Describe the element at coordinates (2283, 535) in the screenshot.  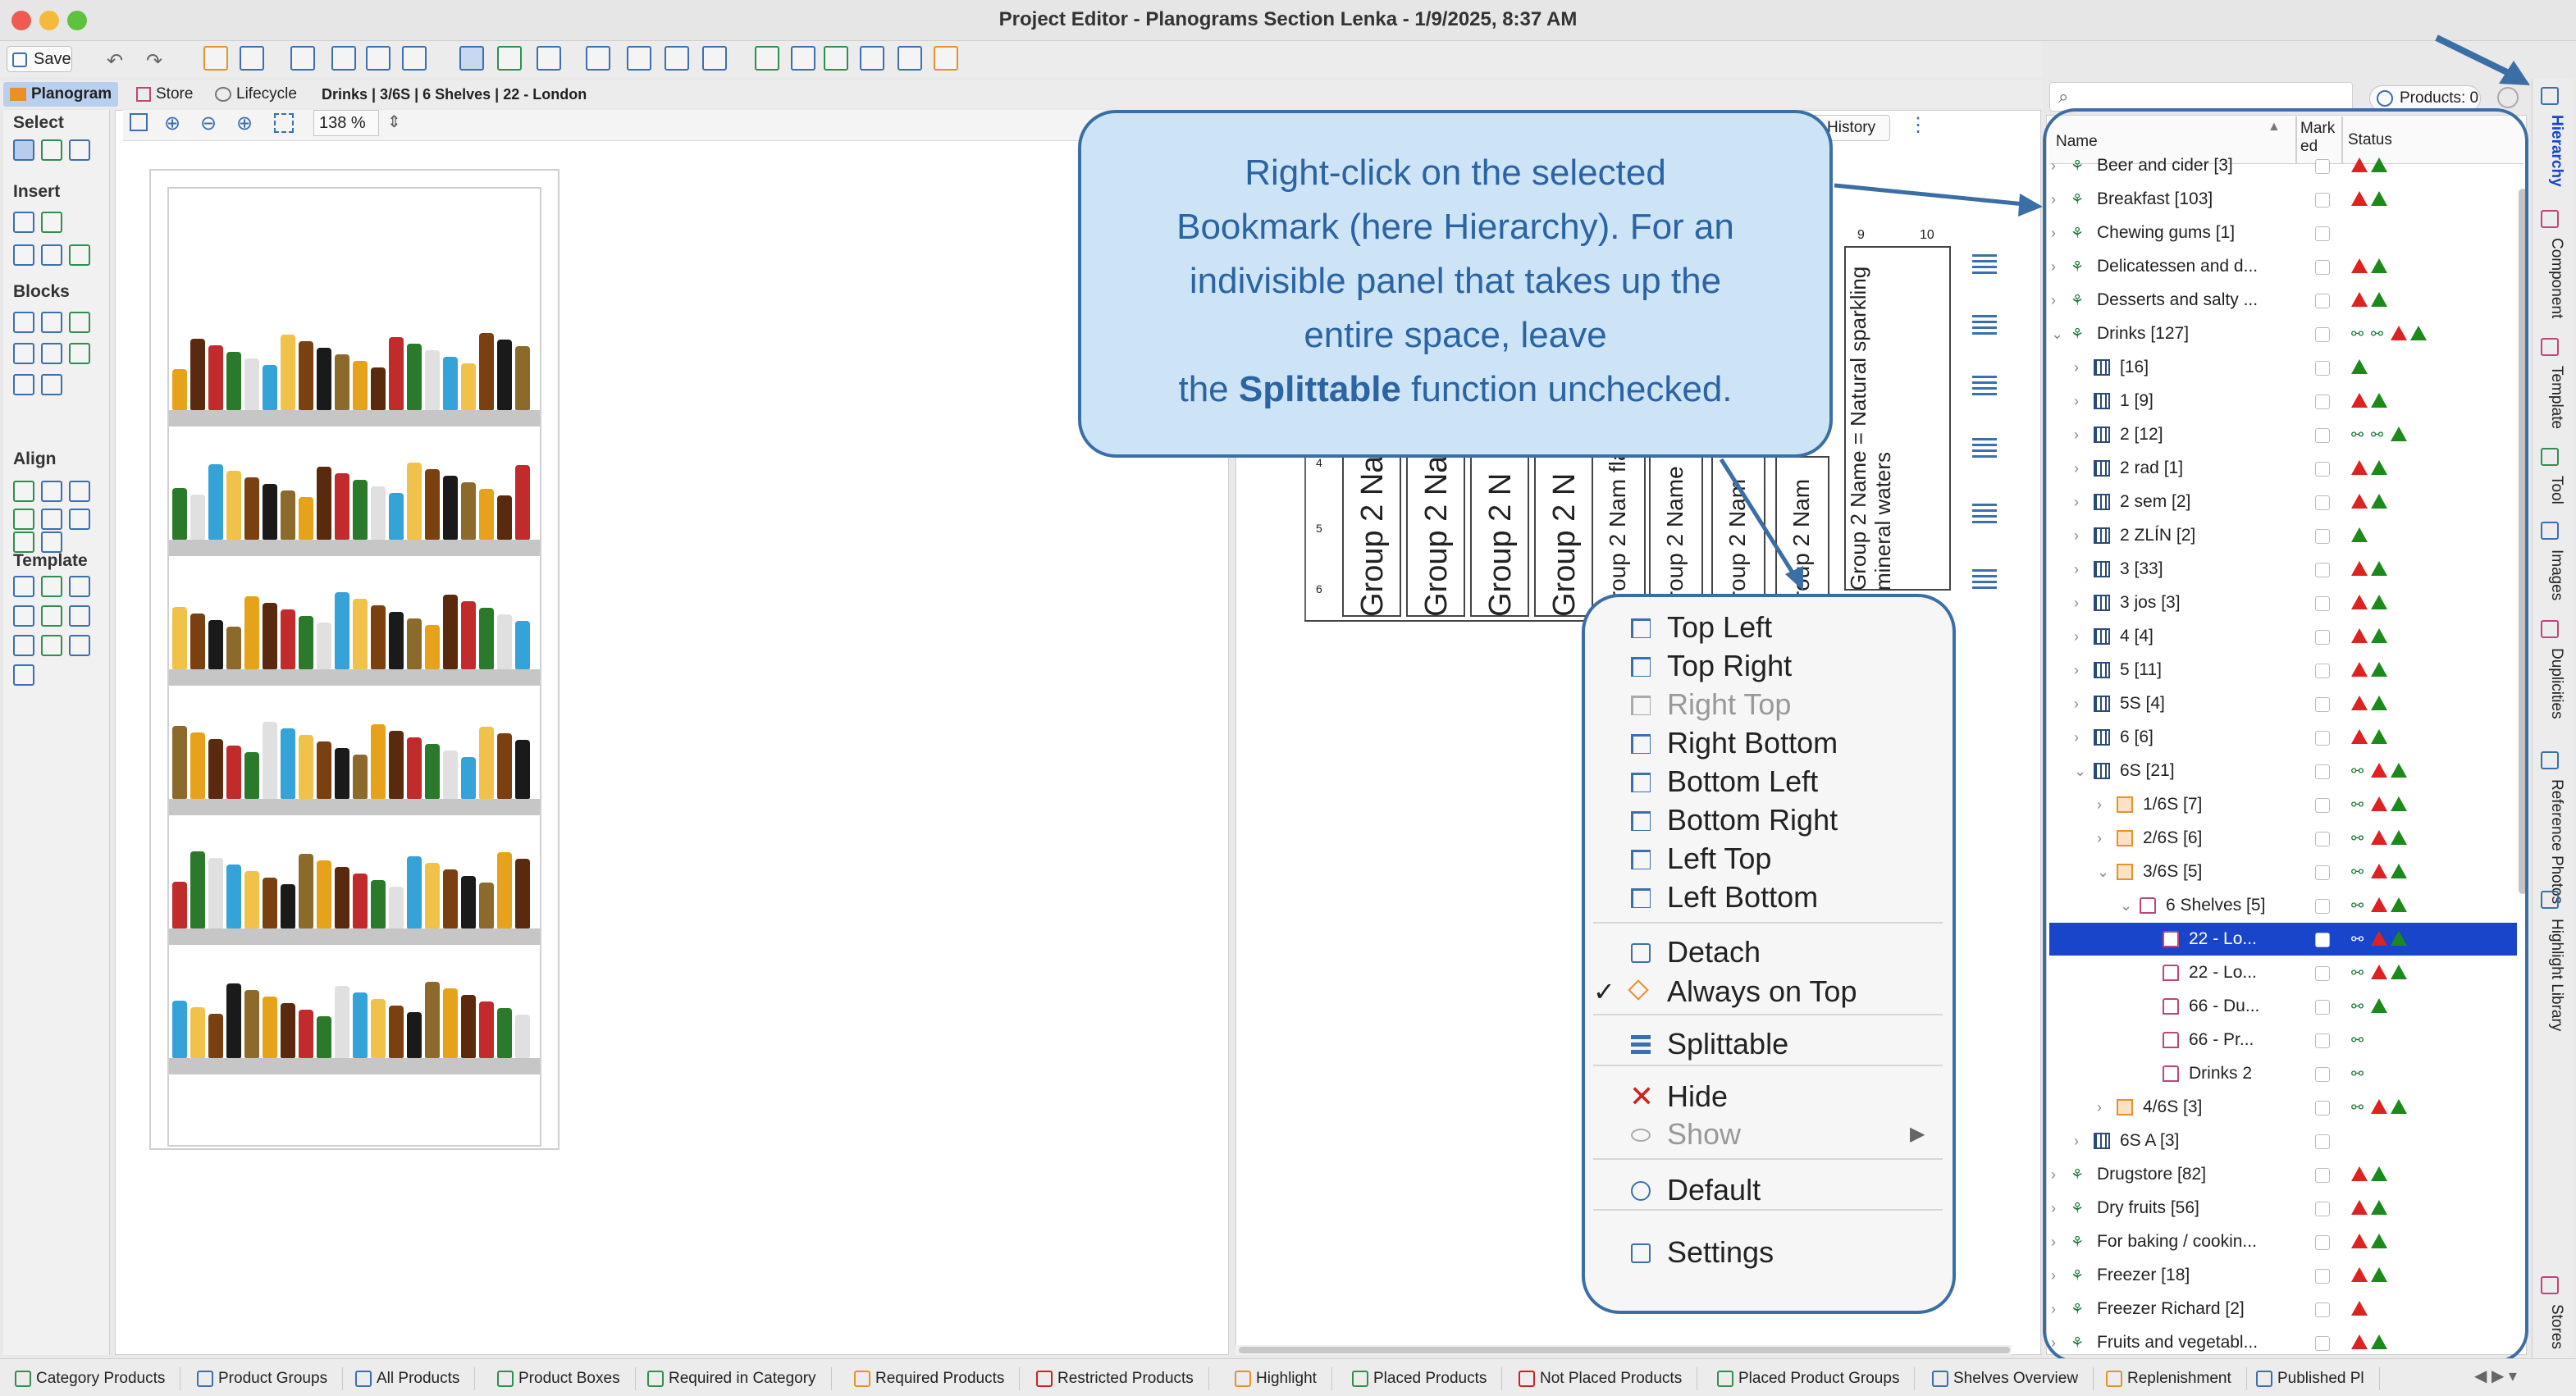
I see `tree-row: › 2 ZLÍN [2]` at that location.